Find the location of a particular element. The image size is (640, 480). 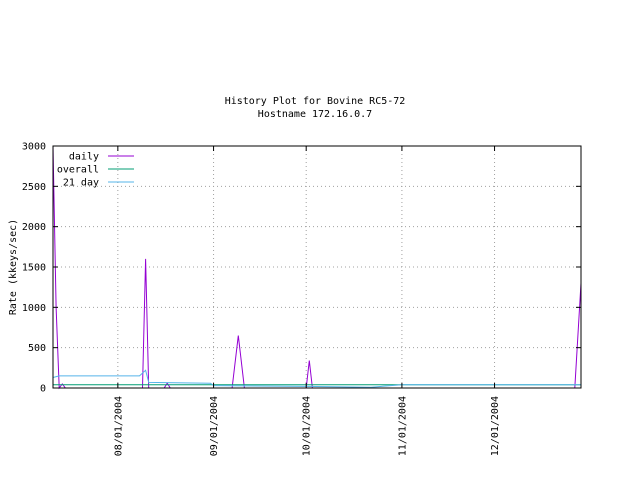

y-axis-label: Rate (kkeys/sec) is located at coordinates (13, 267).